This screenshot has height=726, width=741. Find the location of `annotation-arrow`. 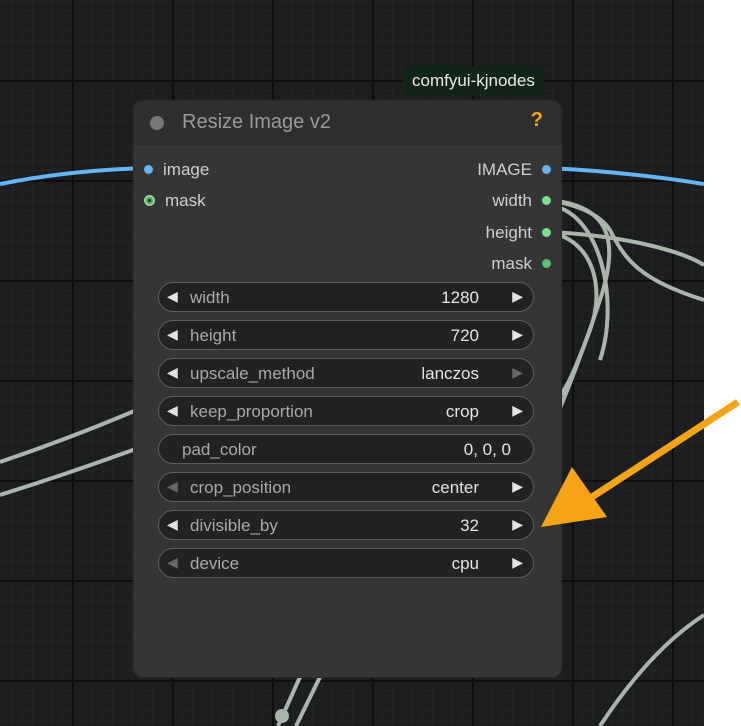

annotation-arrow is located at coordinates (640, 463).